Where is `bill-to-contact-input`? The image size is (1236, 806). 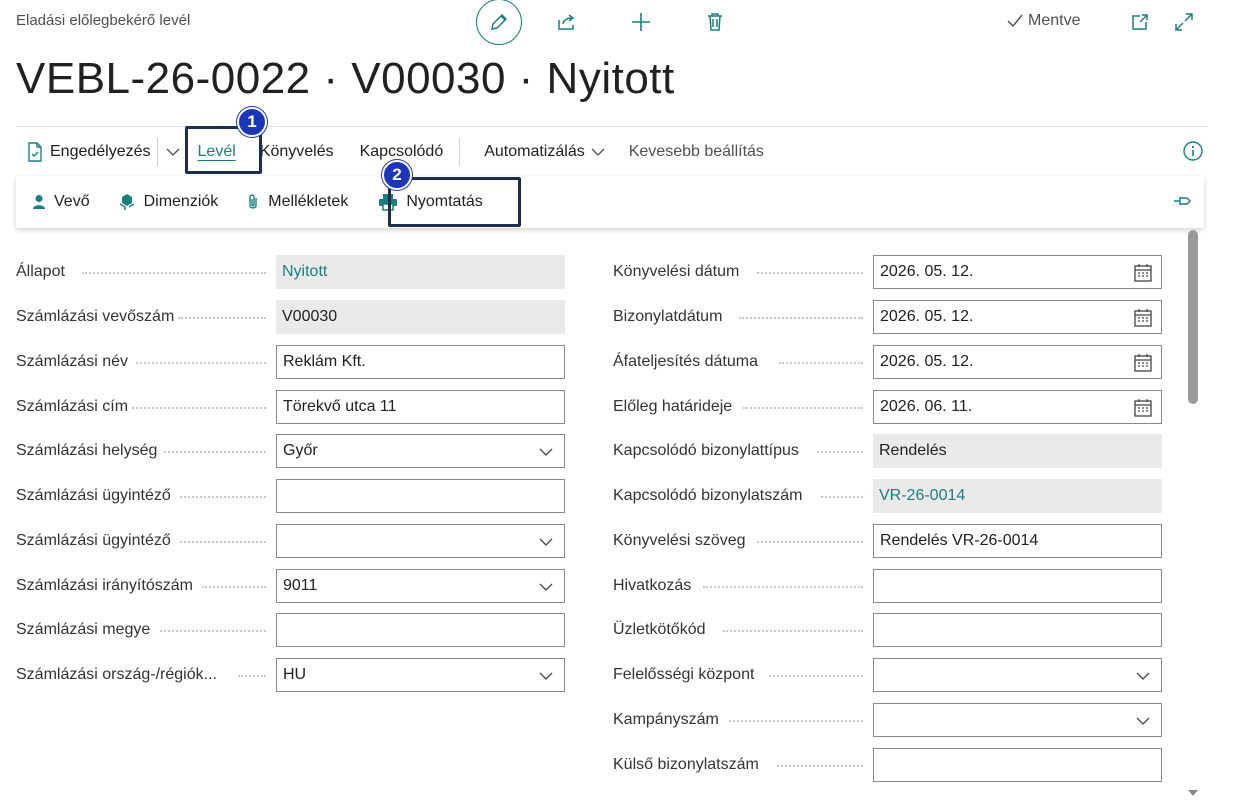
bill-to-contact-input is located at coordinates (420, 496).